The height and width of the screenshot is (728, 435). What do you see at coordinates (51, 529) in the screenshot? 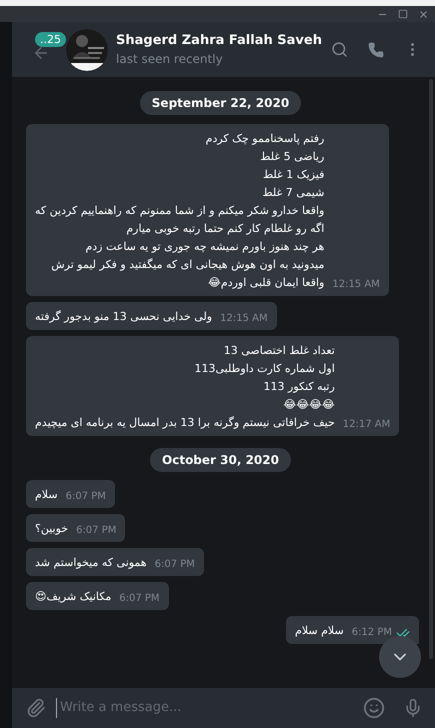
I see `message-text: خوبین؟` at bounding box center [51, 529].